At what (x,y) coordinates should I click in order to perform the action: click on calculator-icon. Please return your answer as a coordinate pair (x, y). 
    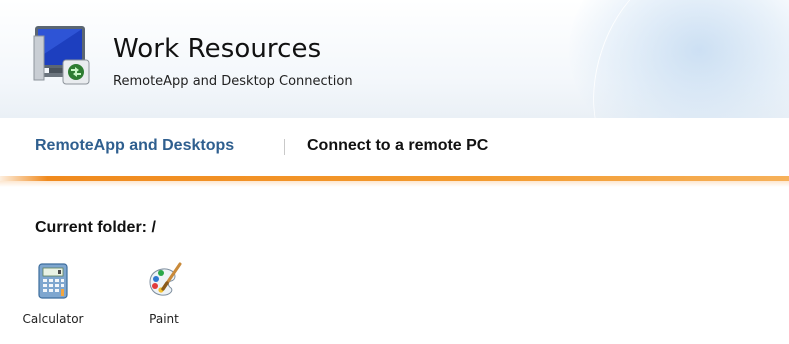
    Looking at the image, I should click on (53, 281).